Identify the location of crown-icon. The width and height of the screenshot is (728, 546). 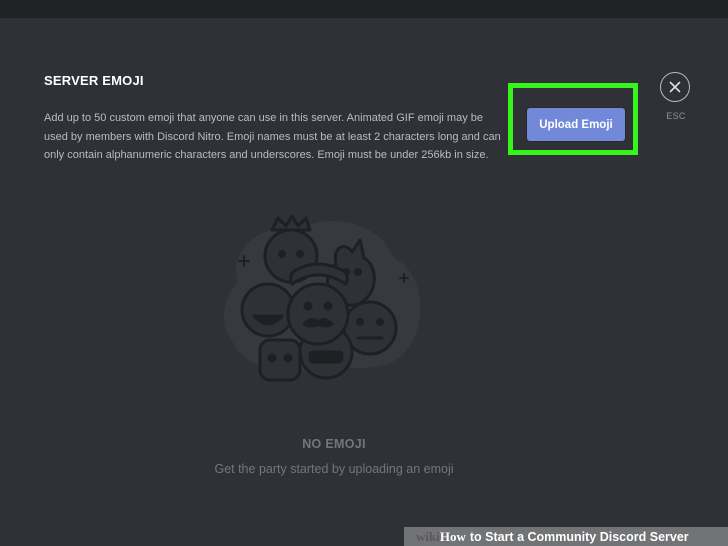
(291, 223).